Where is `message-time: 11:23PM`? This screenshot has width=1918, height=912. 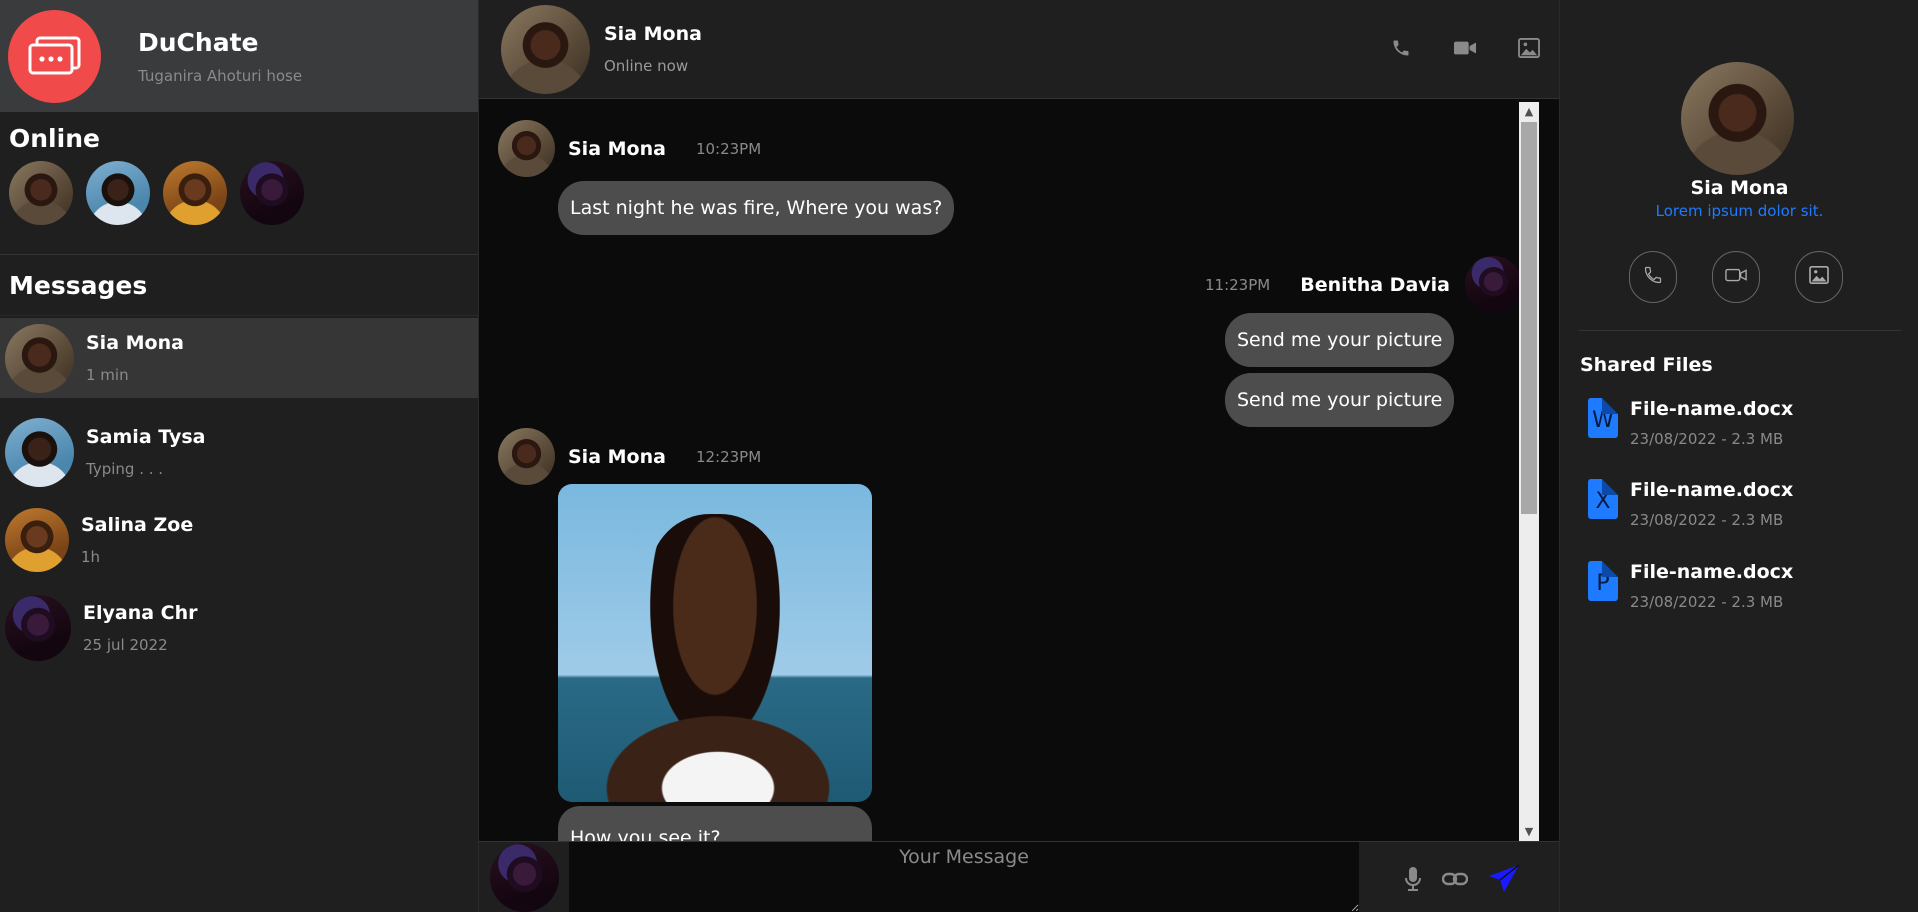
message-time: 11:23PM is located at coordinates (1238, 284).